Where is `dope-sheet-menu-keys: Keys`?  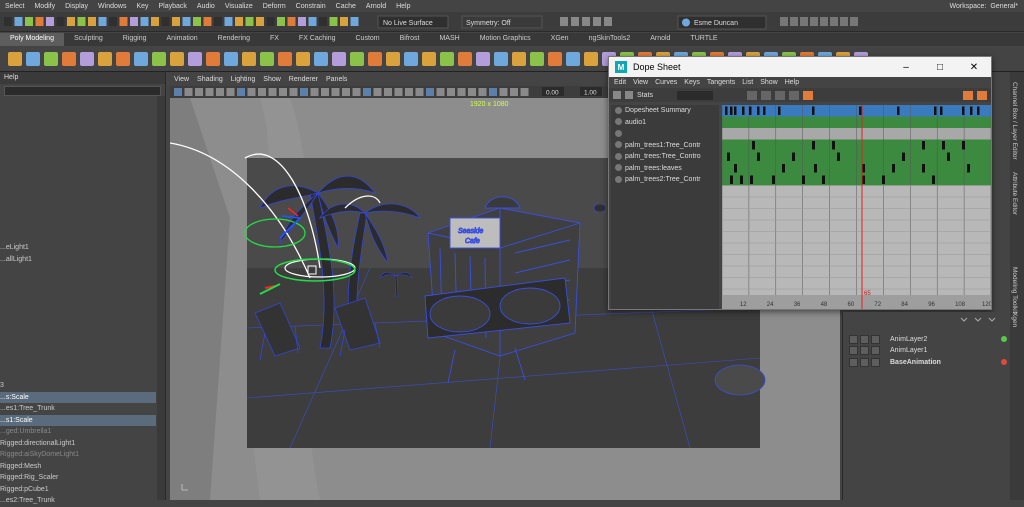
dope-sheet-menu-keys: Keys is located at coordinates (692, 82).